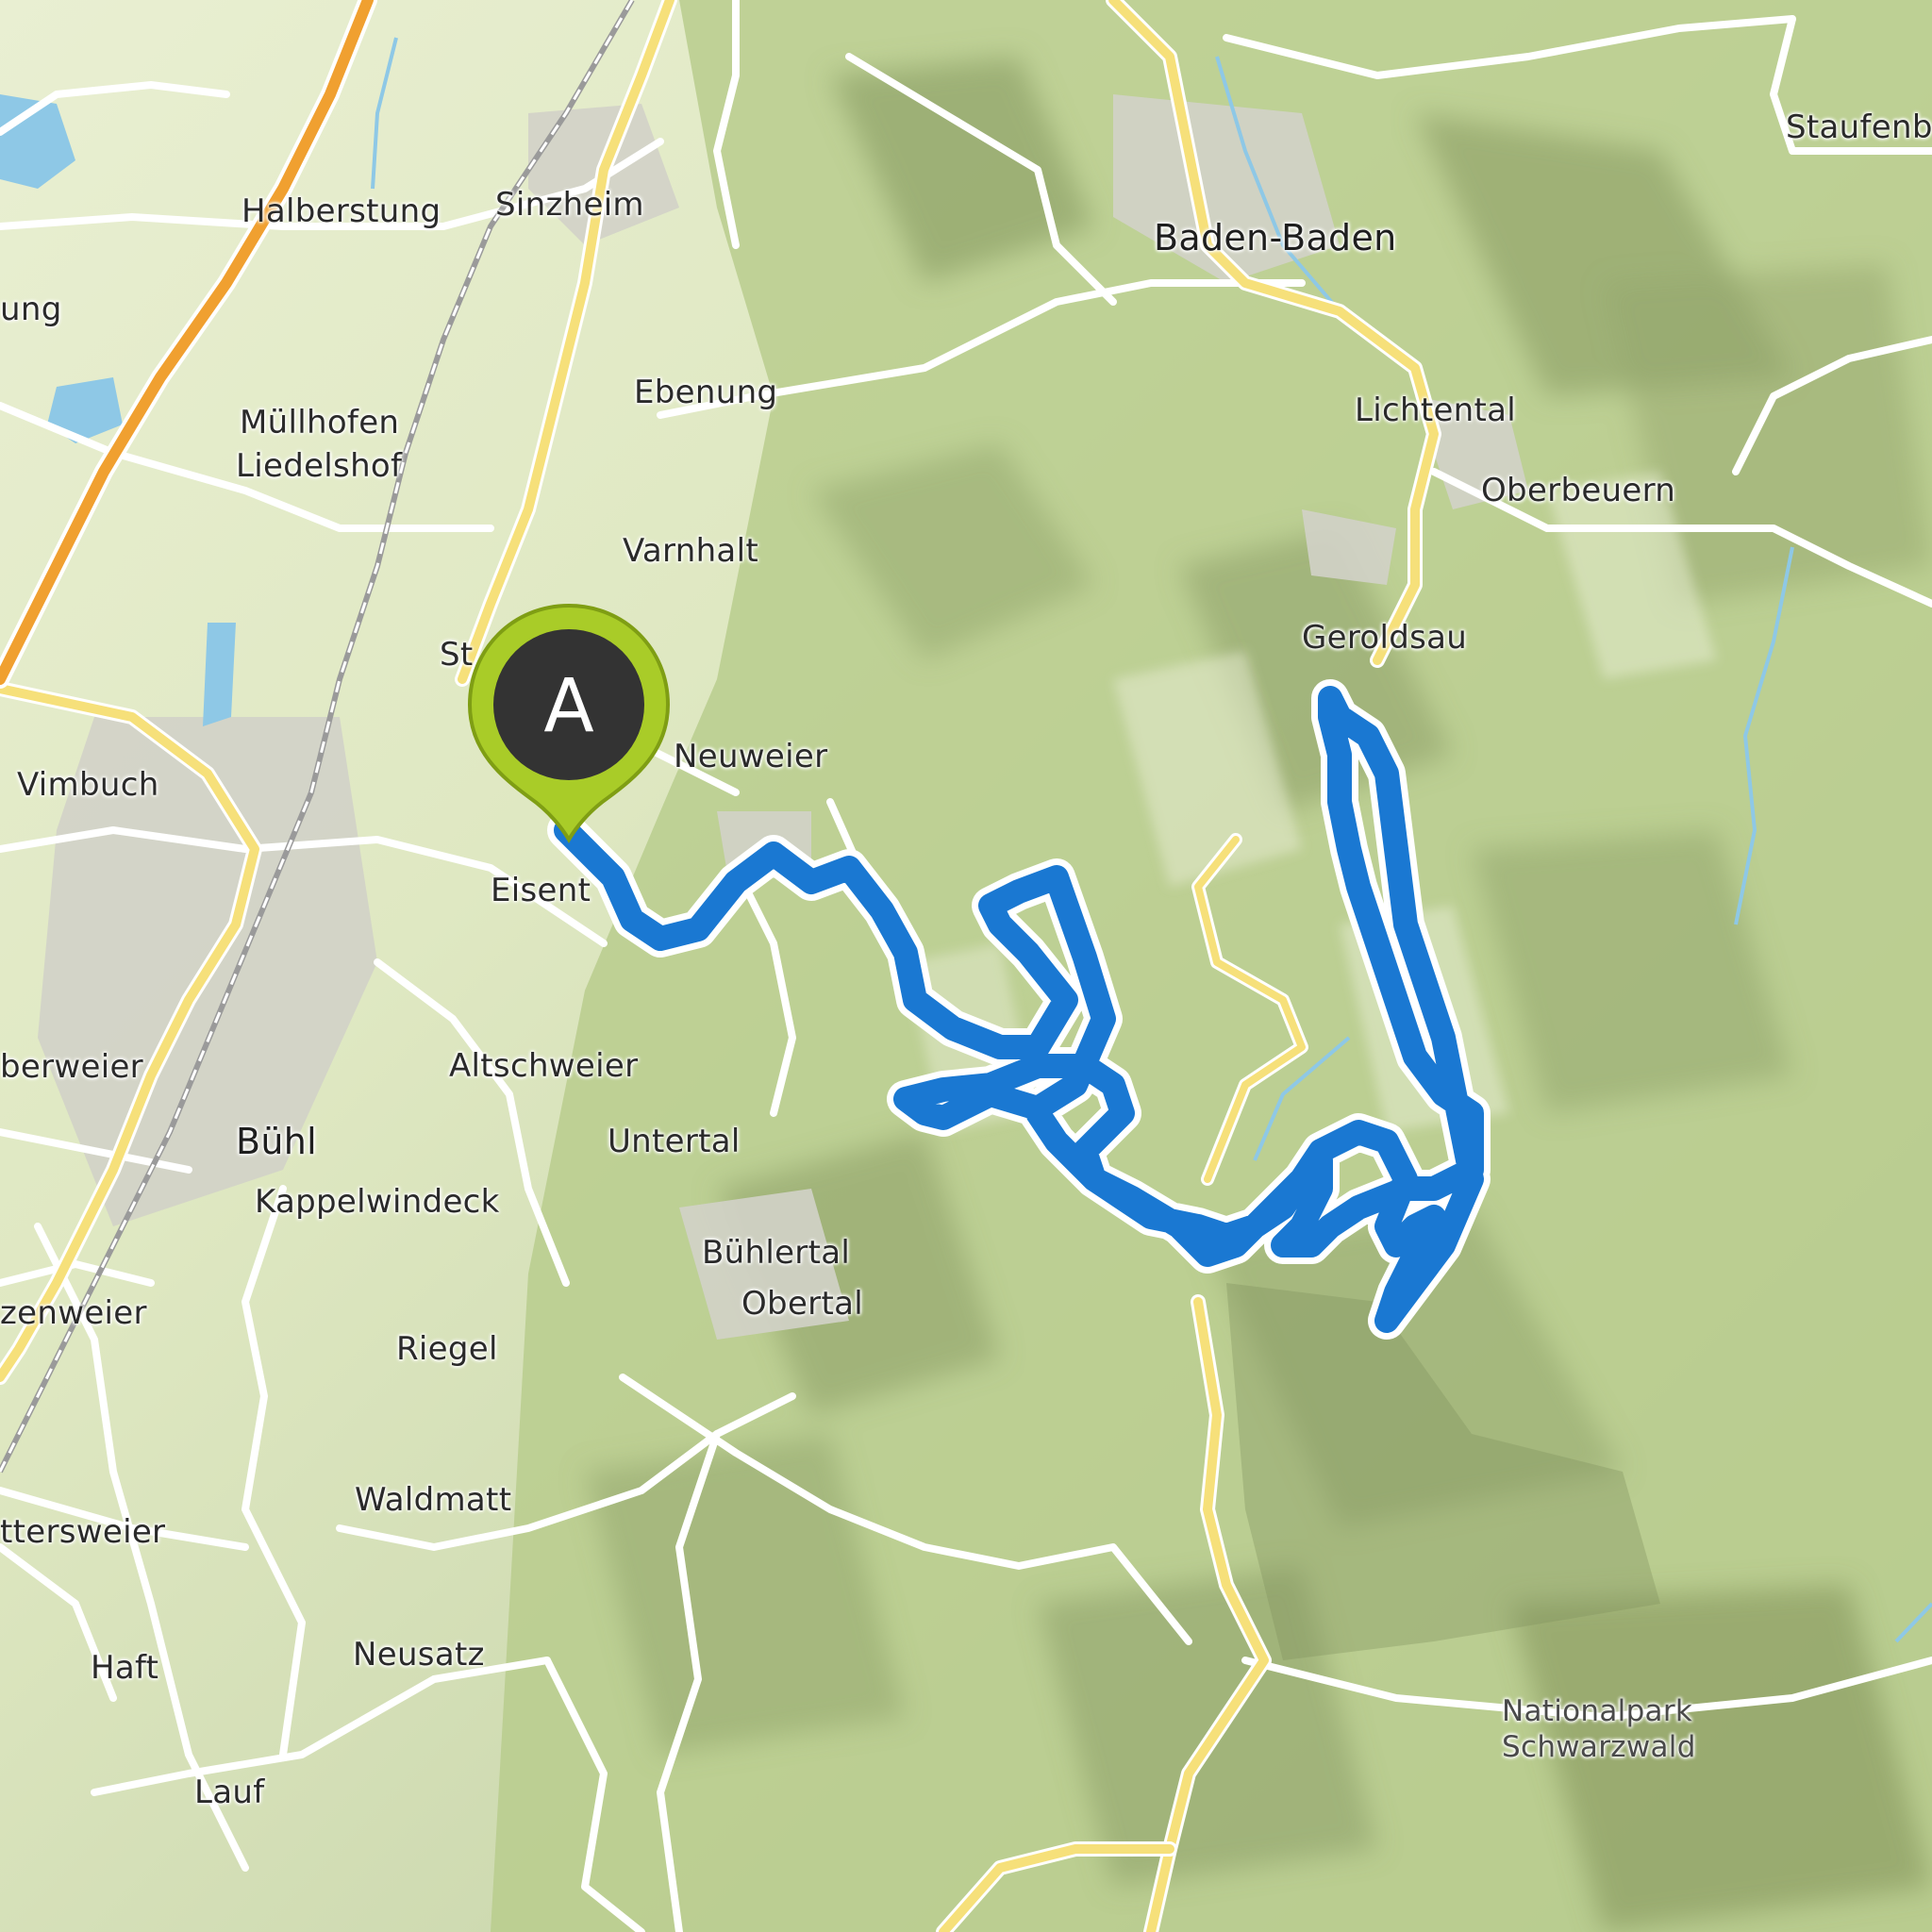  What do you see at coordinates (751, 757) in the screenshot?
I see `place-label-neuweier: Neuweier` at bounding box center [751, 757].